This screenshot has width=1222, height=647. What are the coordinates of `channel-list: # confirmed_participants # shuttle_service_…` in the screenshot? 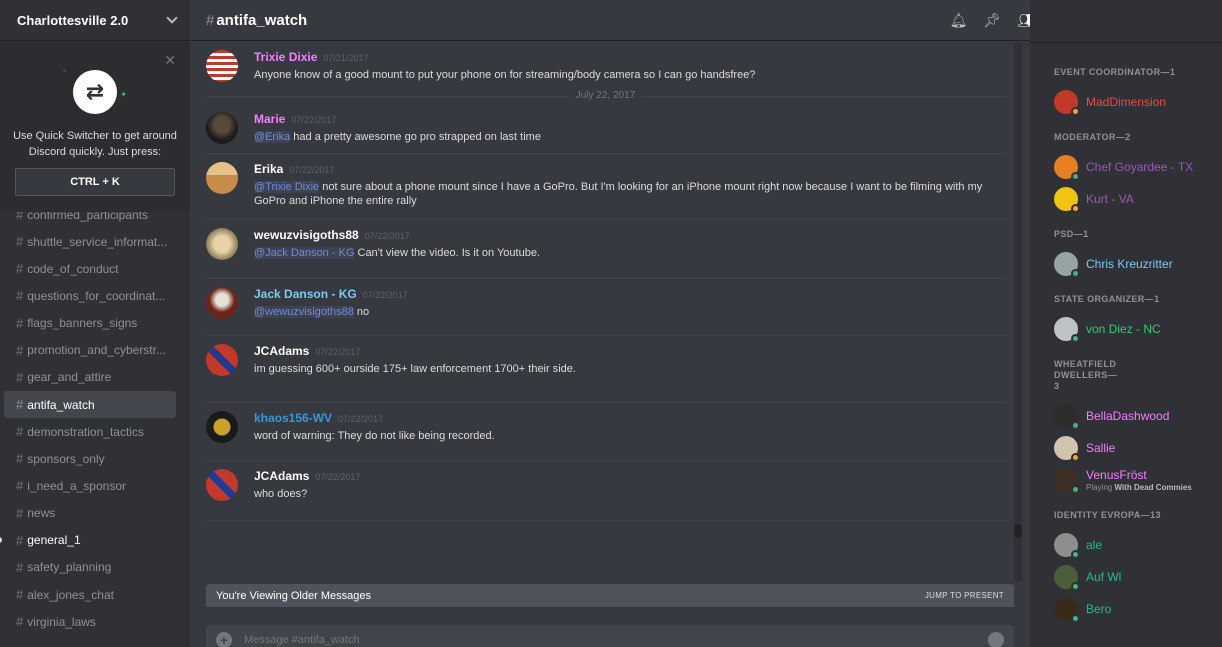 It's located at (95, 418).